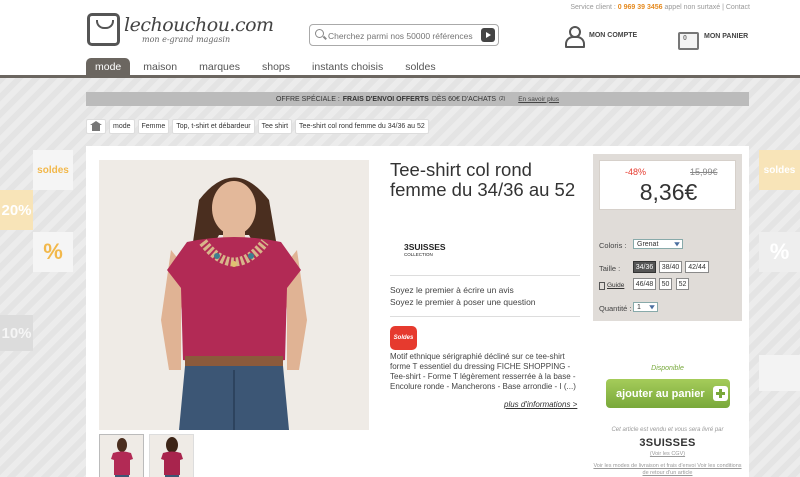 This screenshot has width=800, height=477. What do you see at coordinates (613, 245) in the screenshot?
I see `color-label: Coloris :` at bounding box center [613, 245].